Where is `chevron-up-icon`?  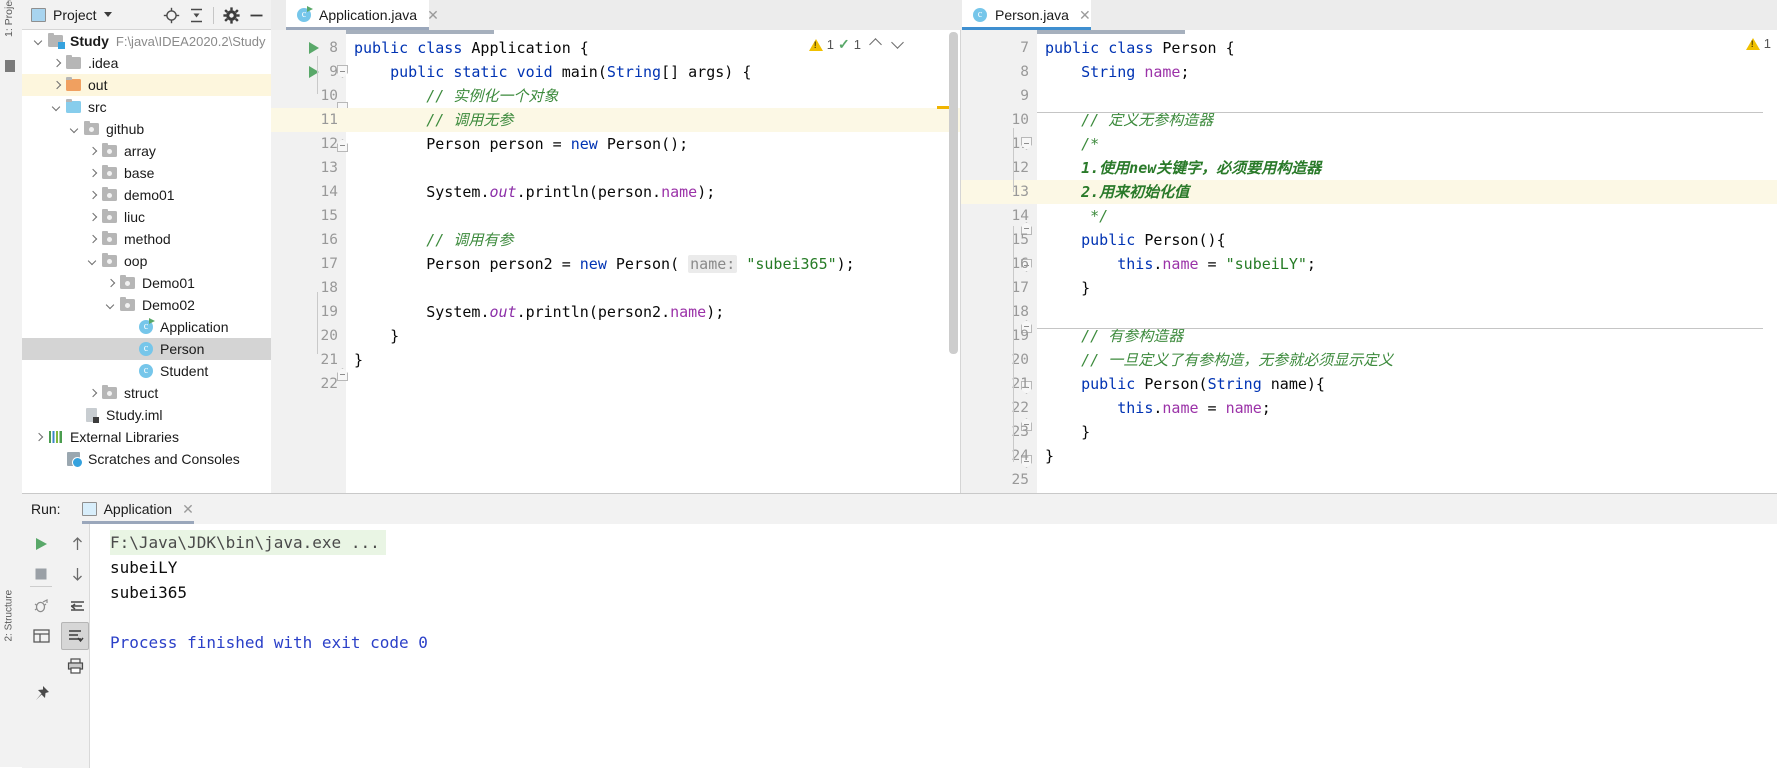 chevron-up-icon is located at coordinates (875, 44).